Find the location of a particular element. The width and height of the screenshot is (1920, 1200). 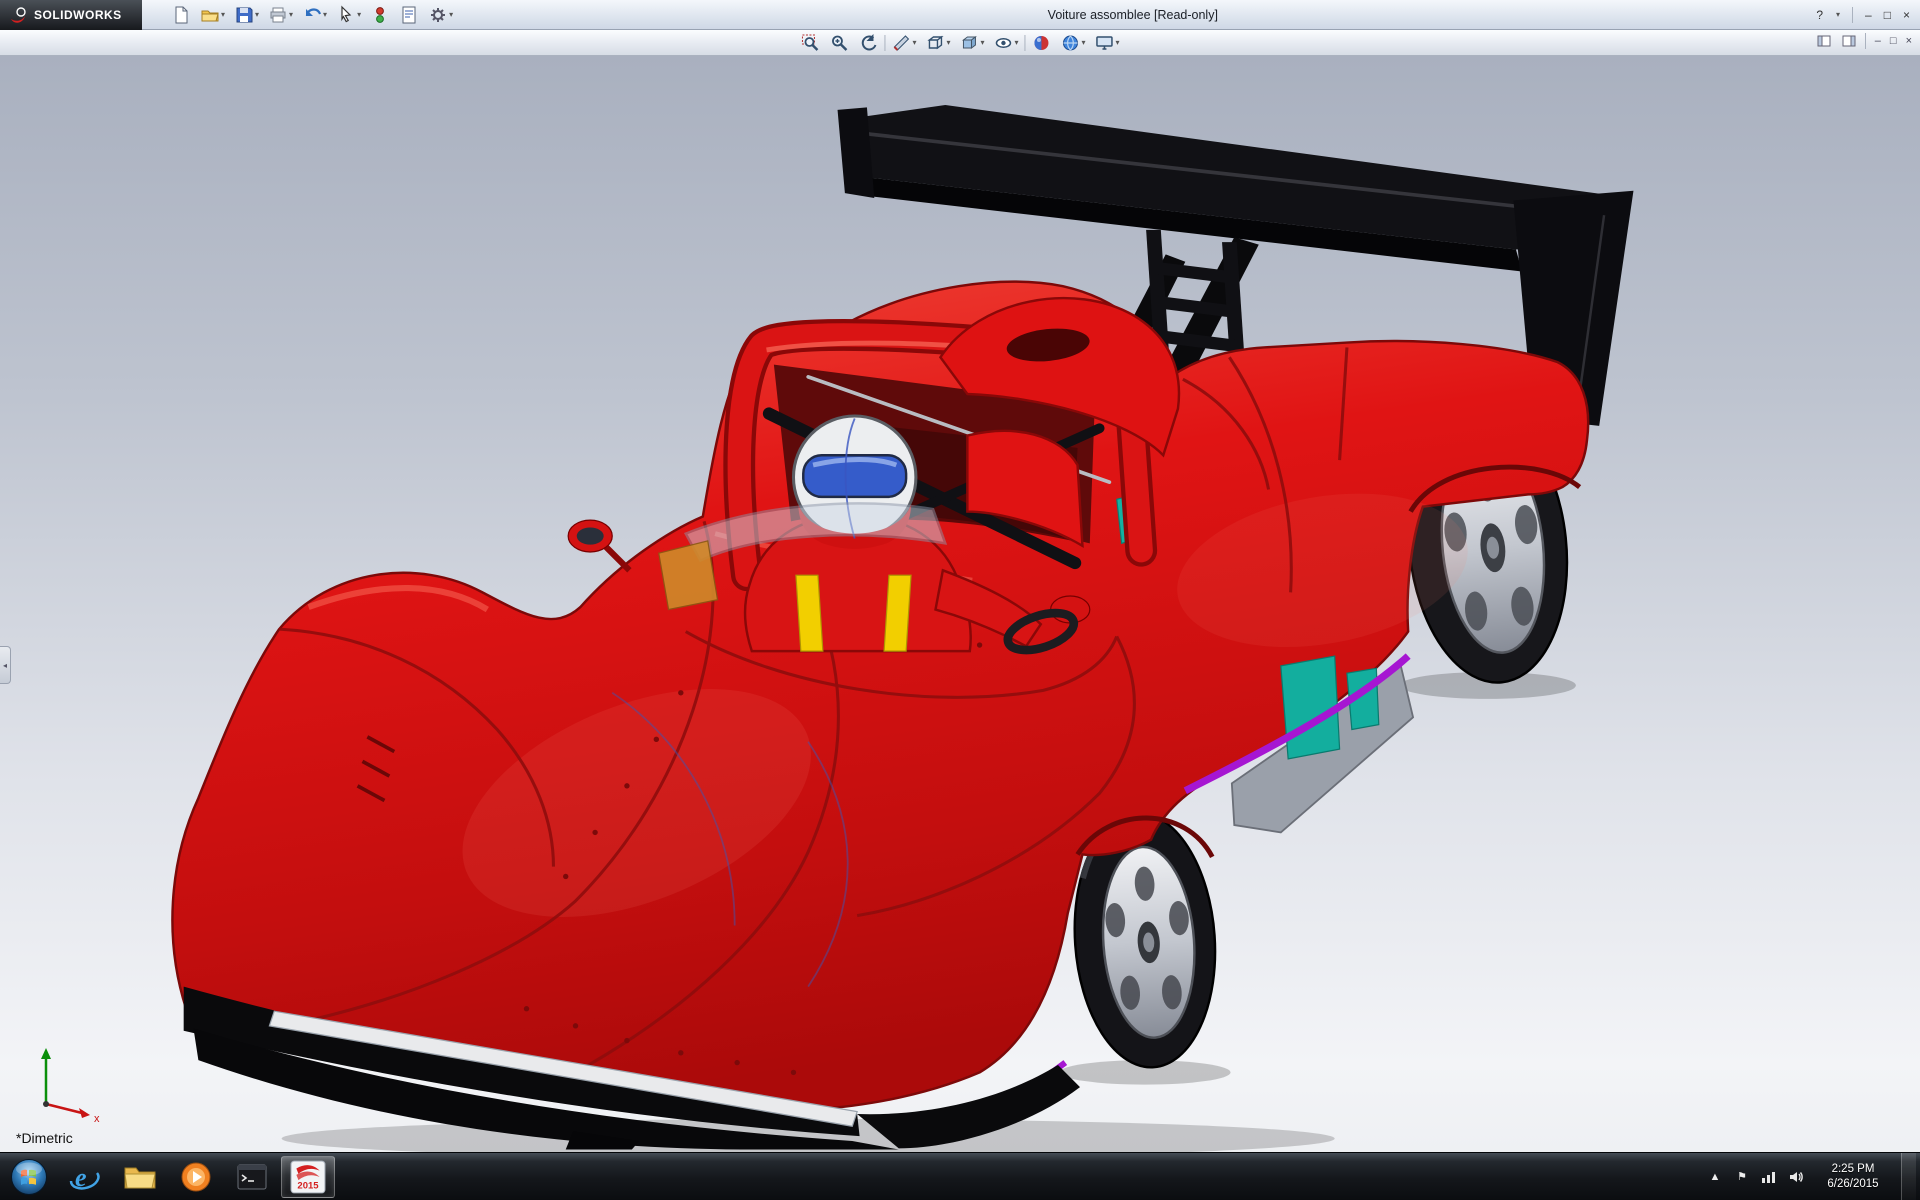

pane-left-icon is located at coordinates (1824, 41).